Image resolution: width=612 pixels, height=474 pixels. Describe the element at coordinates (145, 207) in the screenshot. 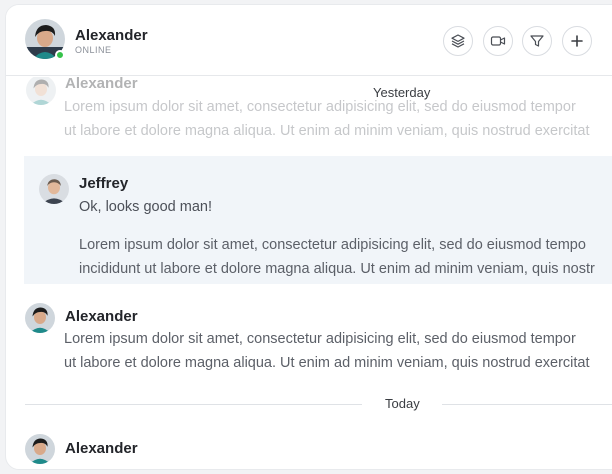

I see `message-text: Ok, looks good man!` at that location.